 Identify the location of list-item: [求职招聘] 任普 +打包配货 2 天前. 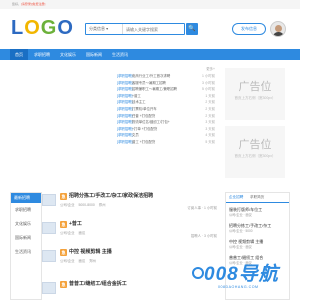
(166, 116).